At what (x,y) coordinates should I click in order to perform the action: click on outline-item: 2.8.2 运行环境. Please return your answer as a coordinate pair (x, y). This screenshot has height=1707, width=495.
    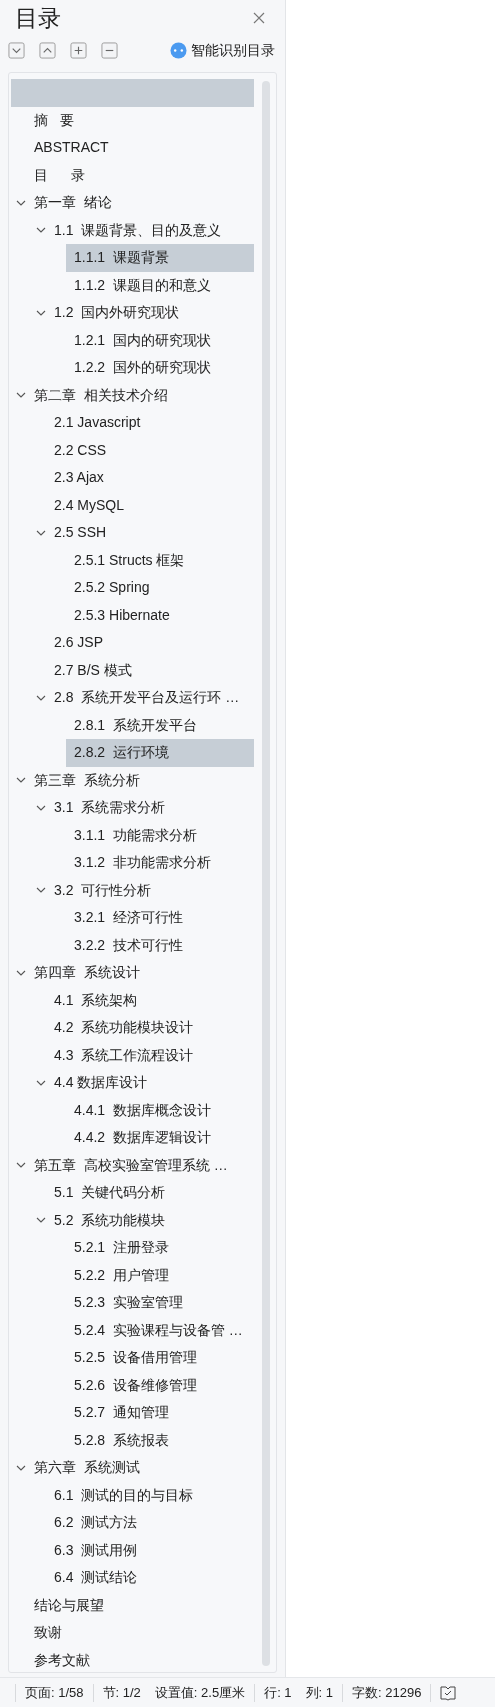
    Looking at the image, I should click on (121, 753).